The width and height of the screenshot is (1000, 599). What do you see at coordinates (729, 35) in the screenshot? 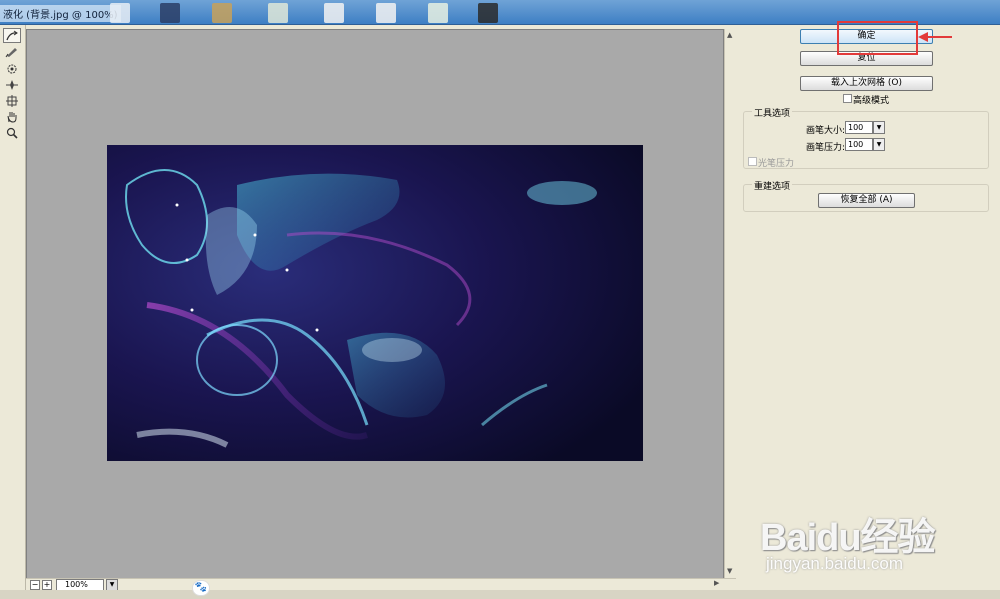
I see `scroll-up-icon: ▲` at bounding box center [729, 35].